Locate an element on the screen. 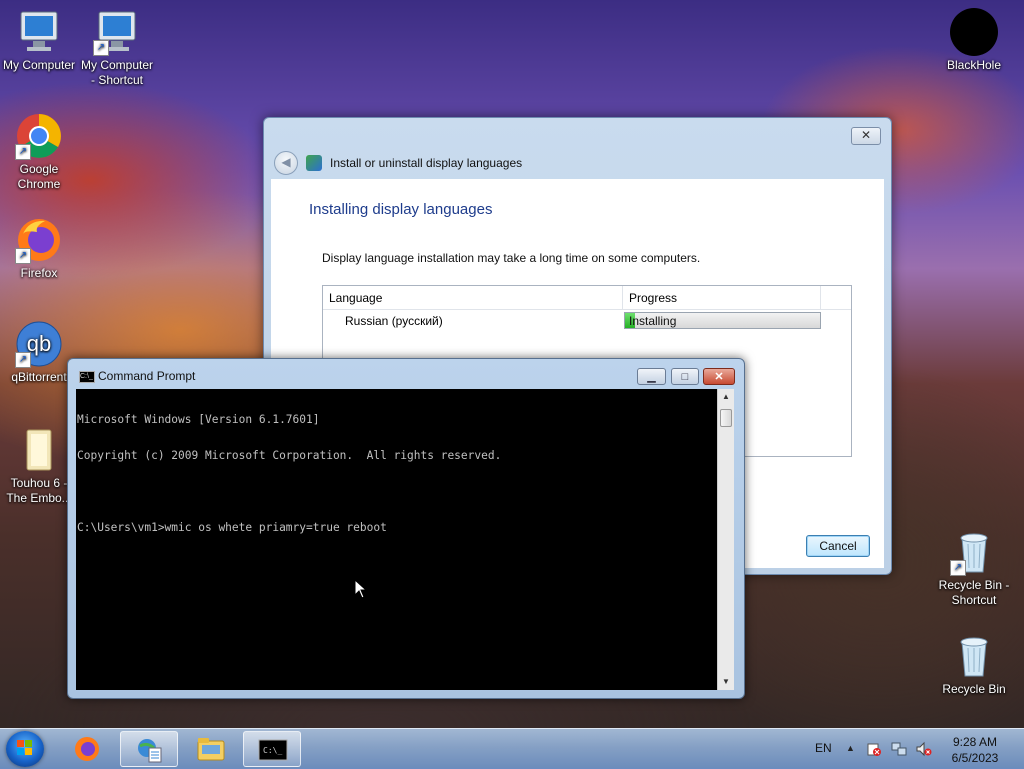  desktop-icon-my-computer: My Computer is located at coordinates (39, 40).